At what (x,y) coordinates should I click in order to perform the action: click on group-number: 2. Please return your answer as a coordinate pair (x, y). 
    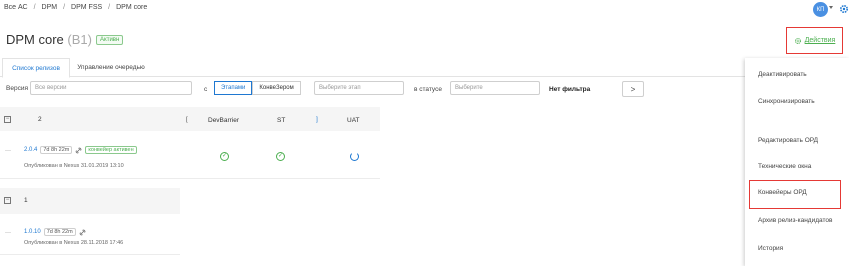
    Looking at the image, I should click on (40, 119).